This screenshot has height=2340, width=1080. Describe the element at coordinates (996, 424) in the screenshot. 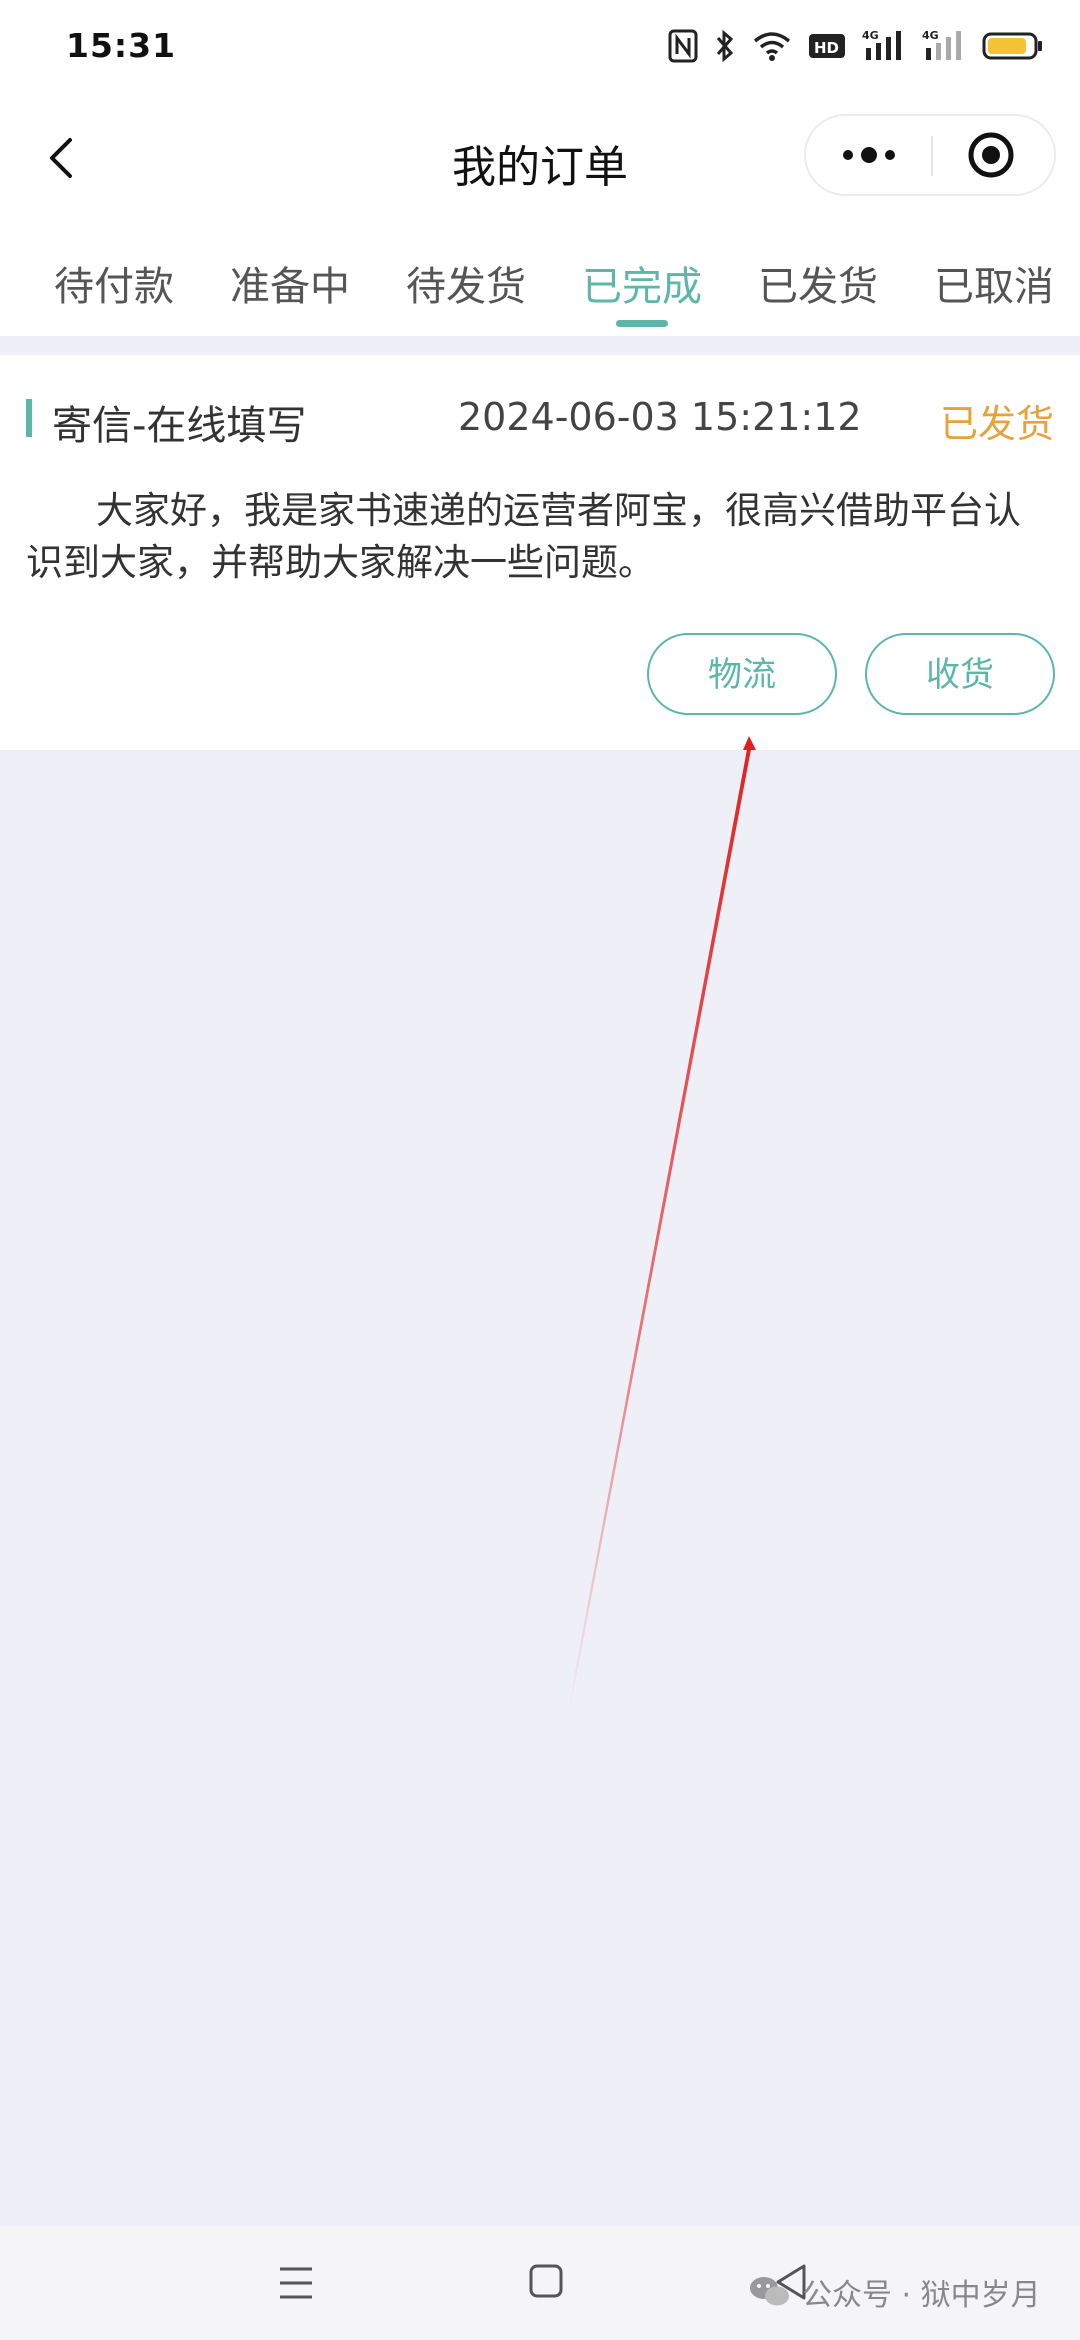

I see `order-status: 已发货` at that location.